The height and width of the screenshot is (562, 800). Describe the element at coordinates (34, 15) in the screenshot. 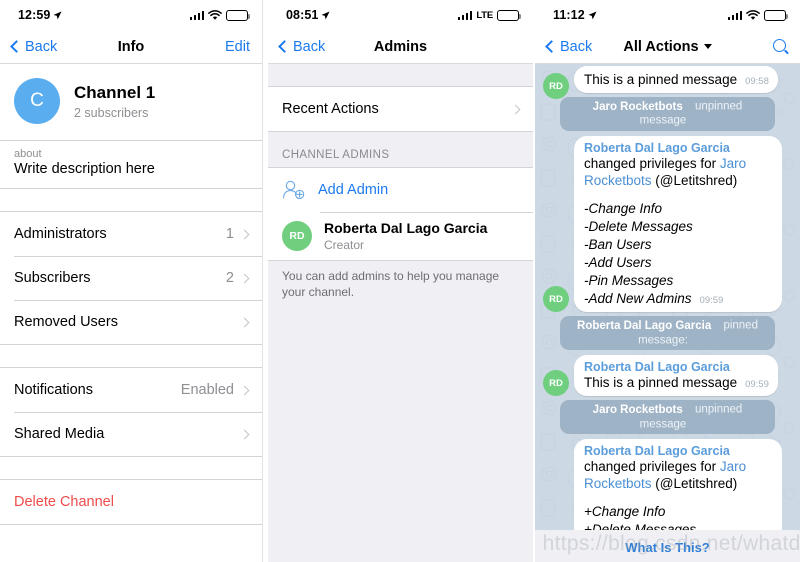

I see `status-time: 12:59` at that location.